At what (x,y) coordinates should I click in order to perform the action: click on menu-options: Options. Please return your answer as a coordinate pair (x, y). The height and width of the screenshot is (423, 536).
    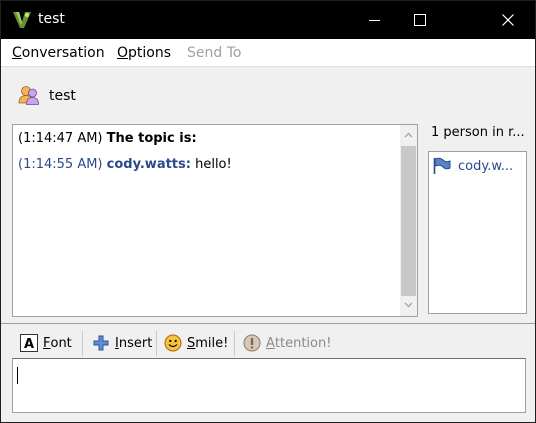
    Looking at the image, I should click on (144, 53).